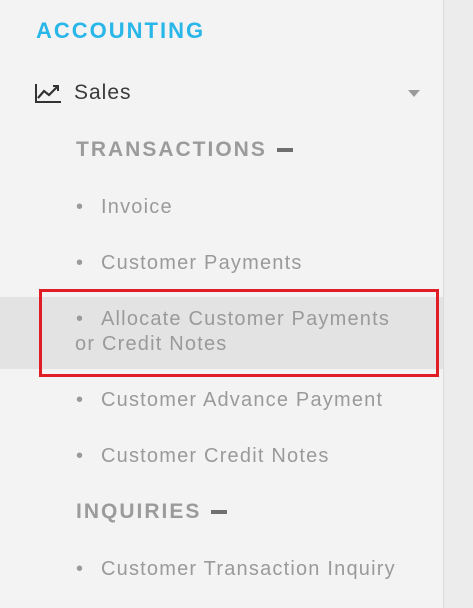 Image resolution: width=473 pixels, height=608 pixels. What do you see at coordinates (242, 400) in the screenshot?
I see `menu-item-label: Customer Advance Payment` at bounding box center [242, 400].